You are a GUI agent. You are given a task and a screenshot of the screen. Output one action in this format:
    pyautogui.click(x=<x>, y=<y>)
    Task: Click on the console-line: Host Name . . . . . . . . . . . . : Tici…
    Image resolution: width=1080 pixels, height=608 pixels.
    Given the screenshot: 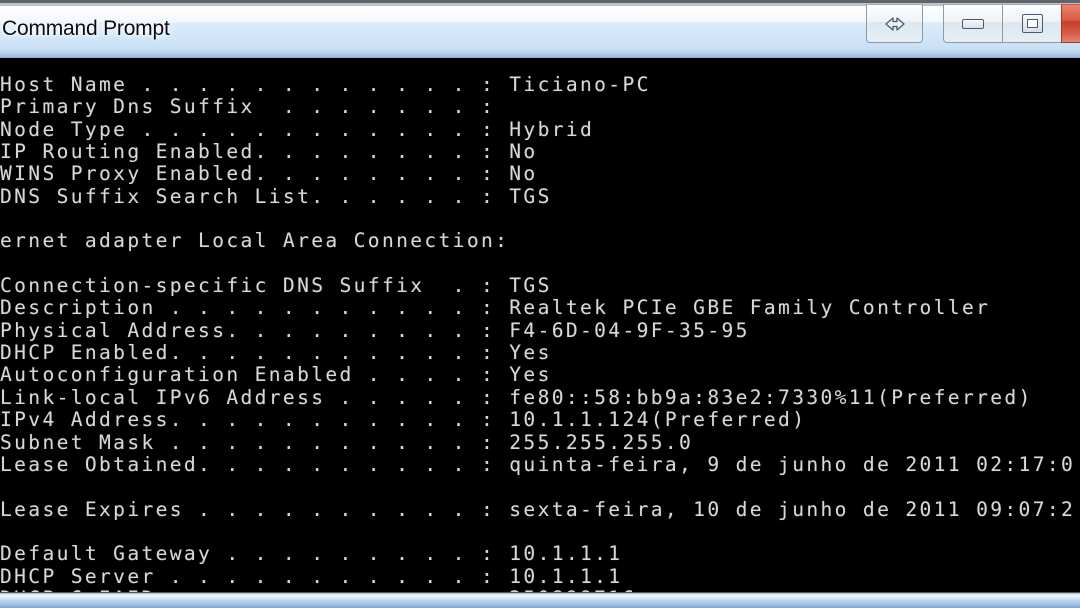 What is the action you would take?
    pyautogui.click(x=325, y=84)
    